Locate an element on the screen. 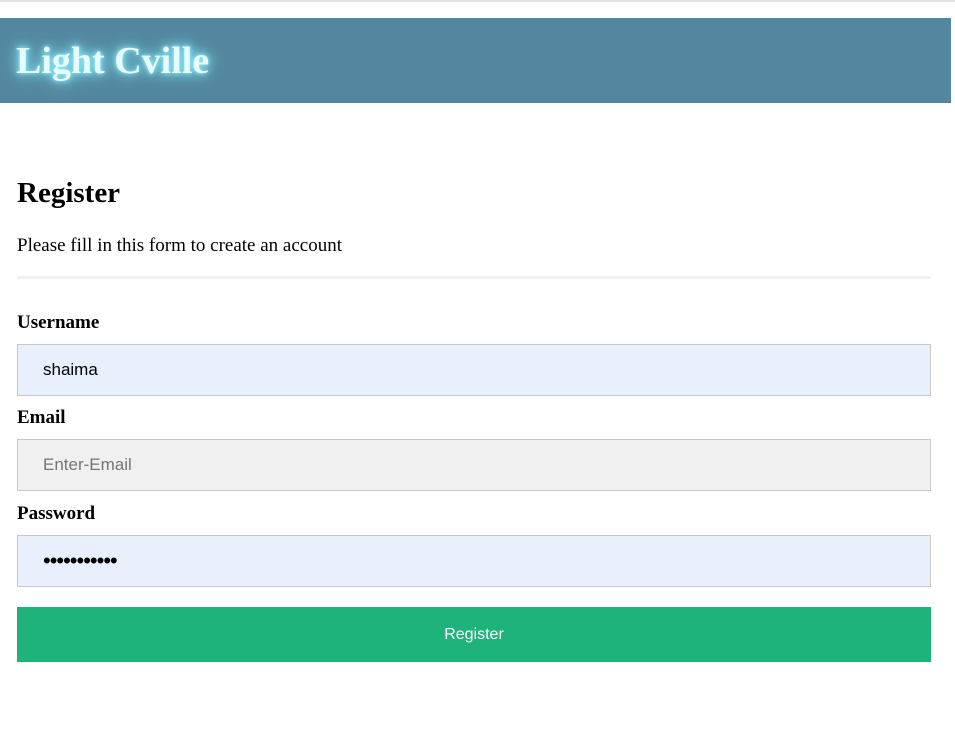 The width and height of the screenshot is (955, 747). browser-top-border is located at coordinates (477, 1).